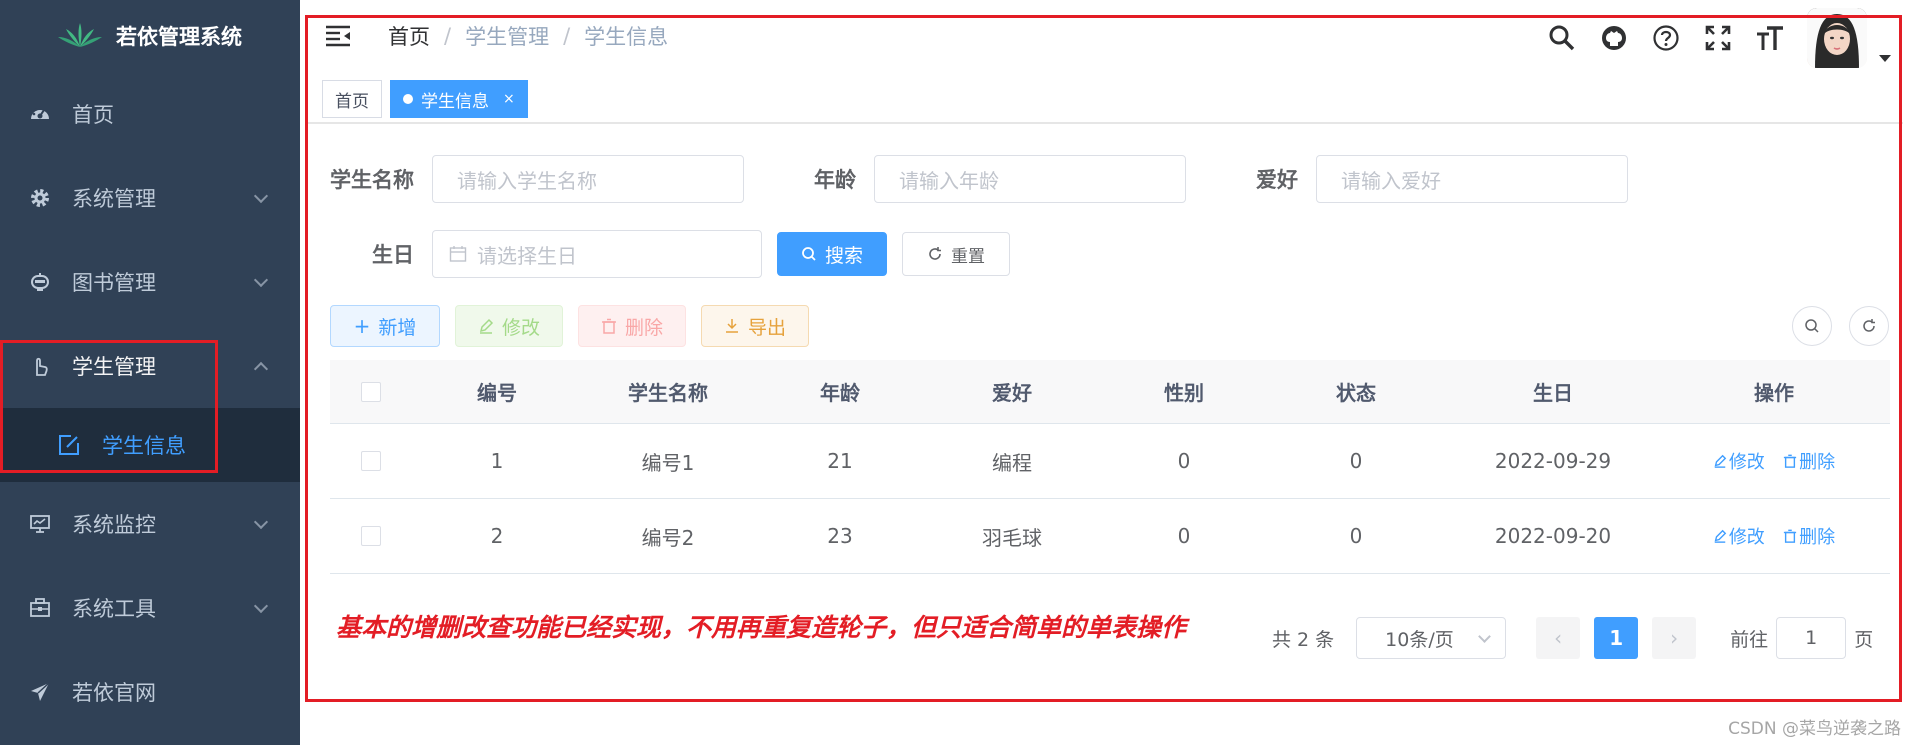  I want to click on table-header: 编号 学生名称 年龄 爱好 性别 状态 生日 操作, so click(1110, 392).